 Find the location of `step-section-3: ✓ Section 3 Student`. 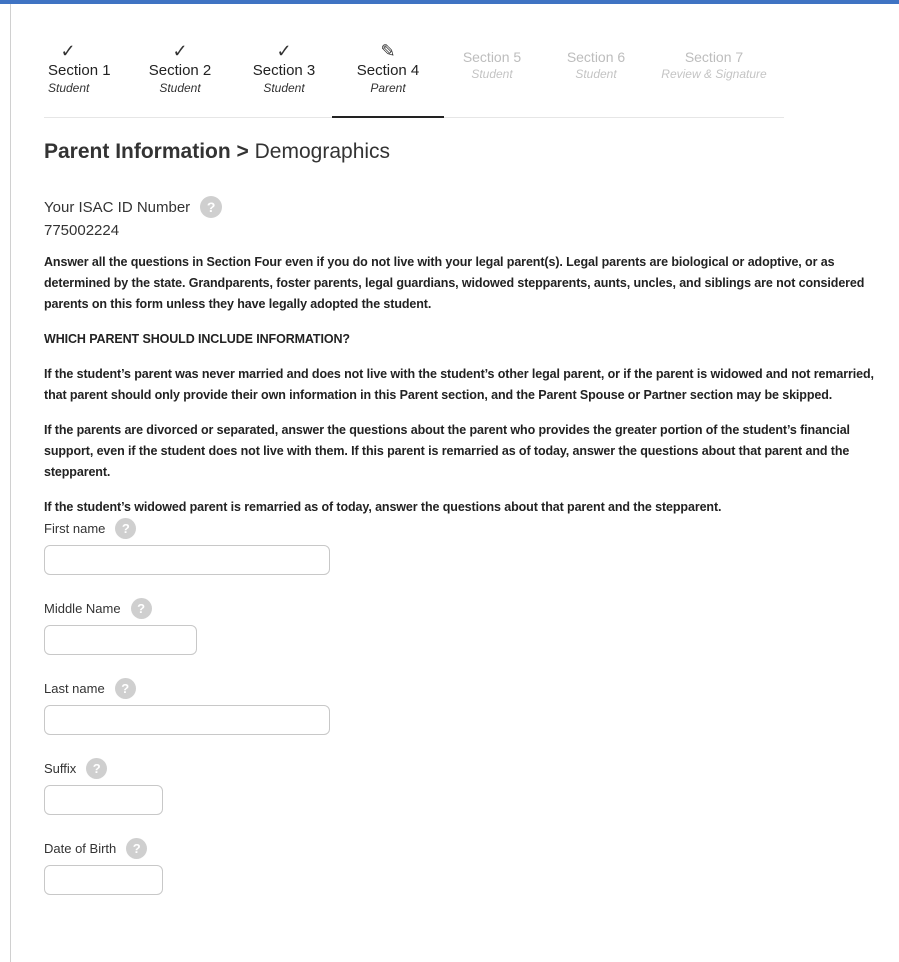

step-section-3: ✓ Section 3 Student is located at coordinates (284, 78).